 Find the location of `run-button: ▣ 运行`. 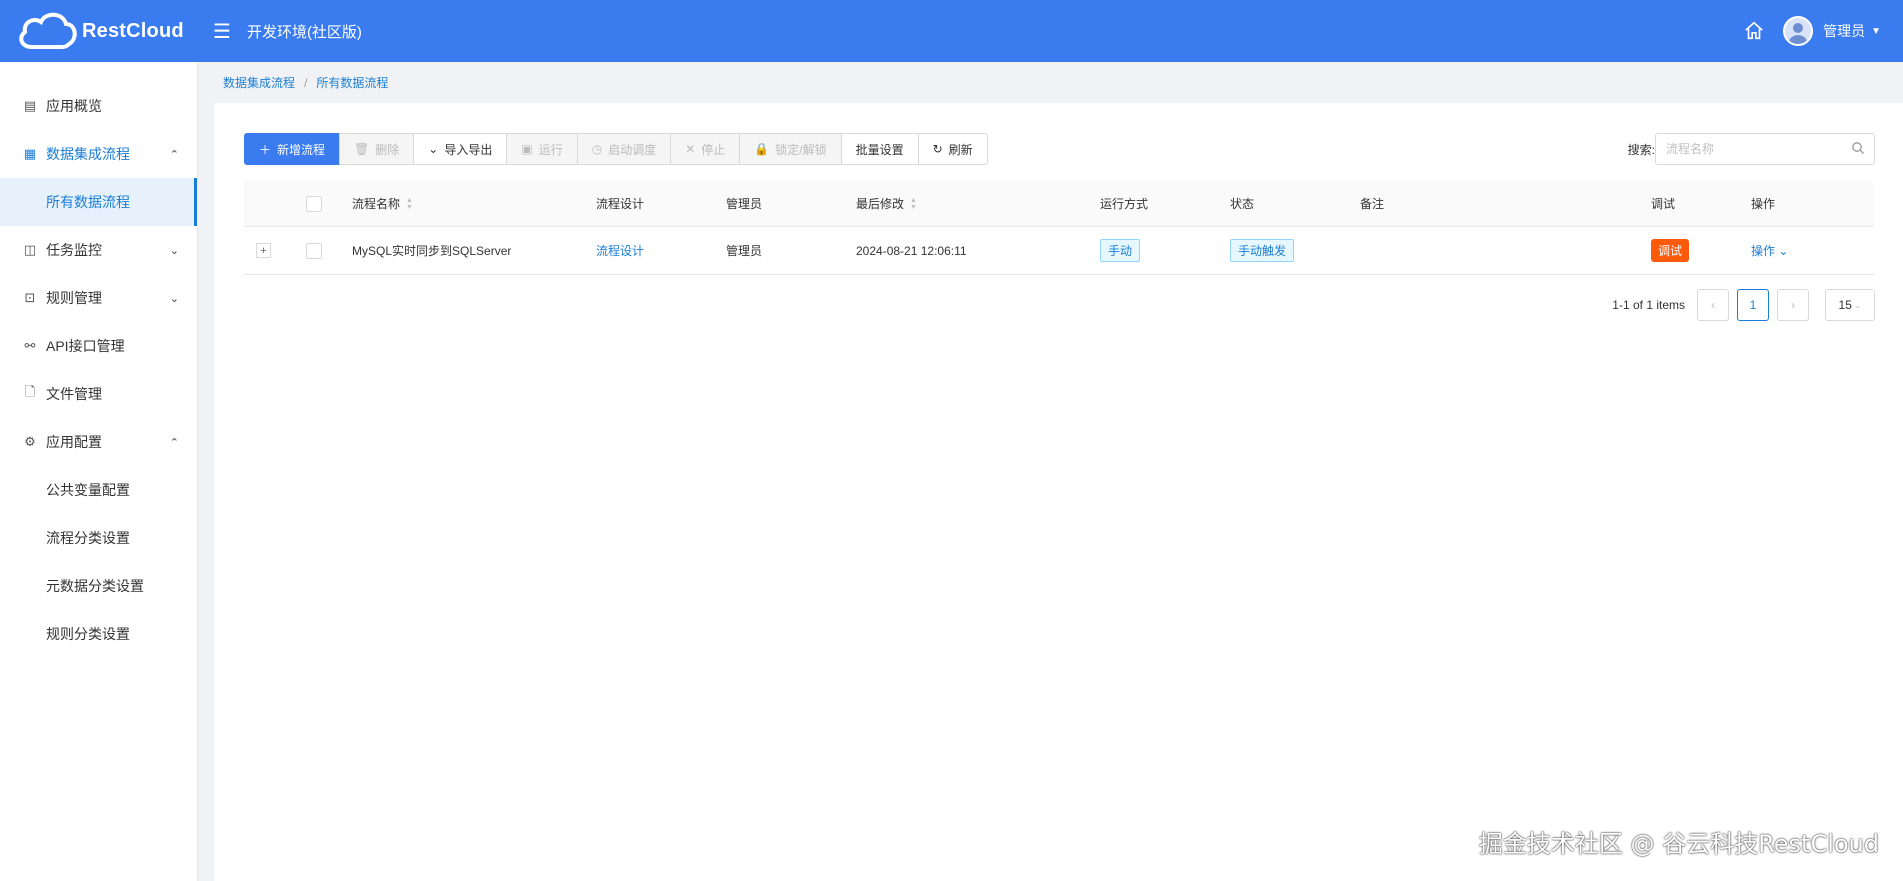

run-button: ▣ 运行 is located at coordinates (542, 149).